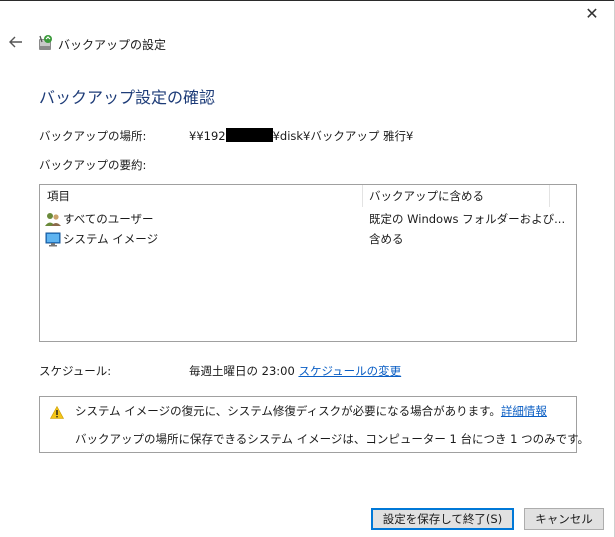 This screenshot has width=615, height=537. Describe the element at coordinates (57, 412) in the screenshot. I see `warning-icon` at that location.